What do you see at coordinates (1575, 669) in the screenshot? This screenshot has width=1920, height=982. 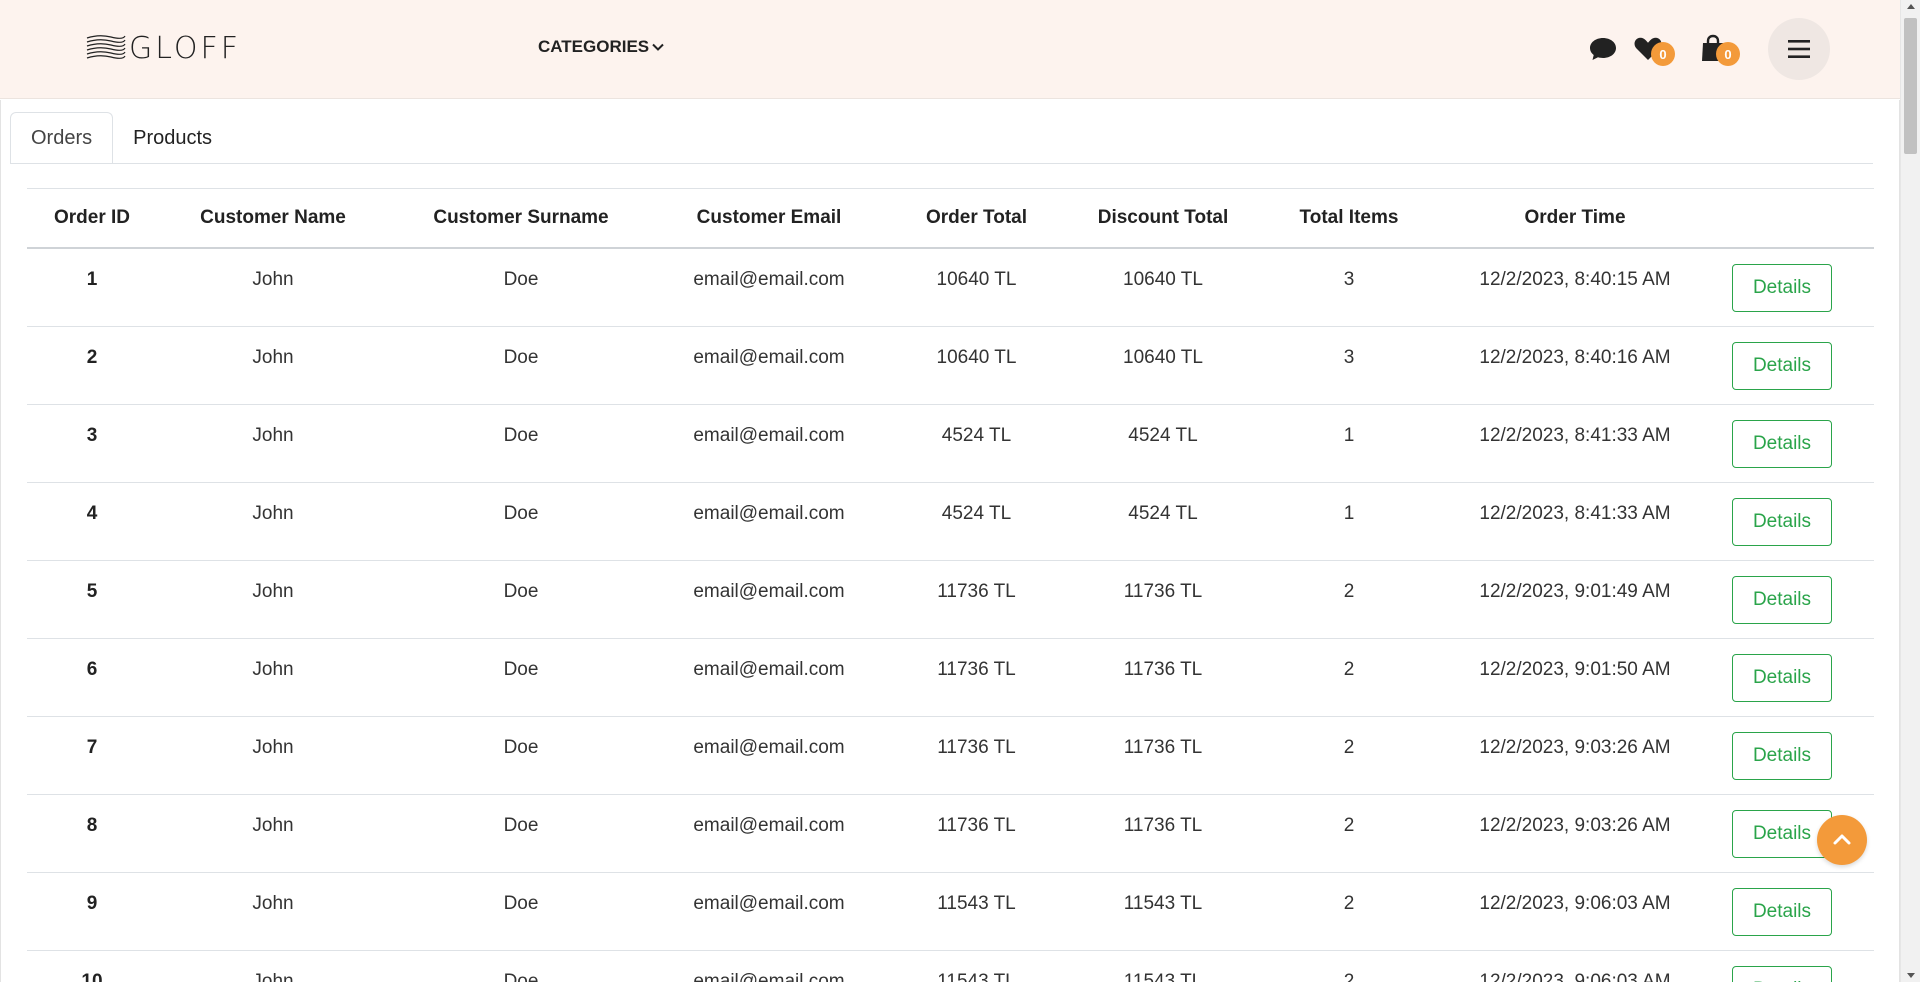 I see `order-time-cell: 12/2/2023, 9:01:50 AM` at bounding box center [1575, 669].